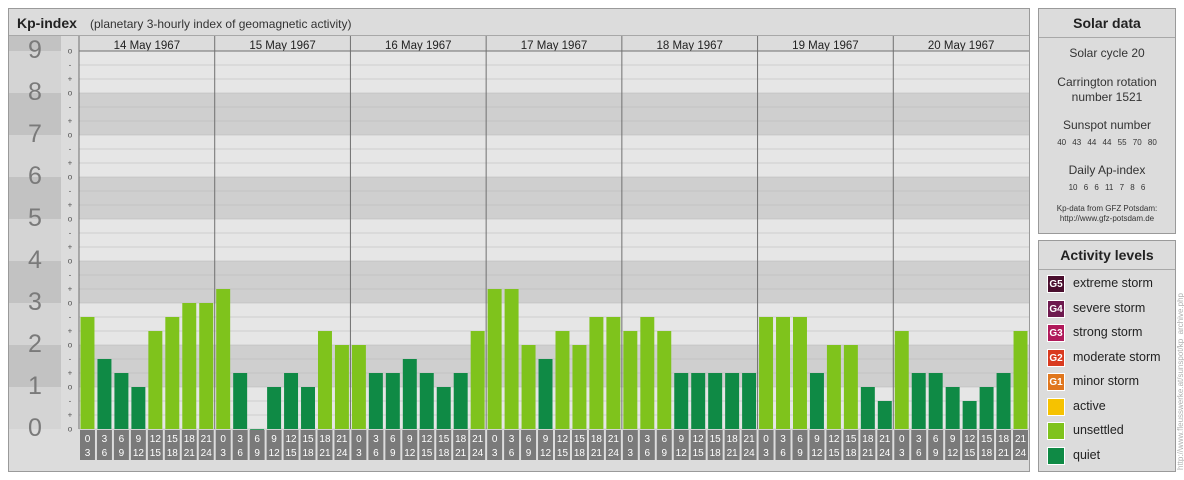  What do you see at coordinates (1056, 431) in the screenshot?
I see `level-swatch` at bounding box center [1056, 431].